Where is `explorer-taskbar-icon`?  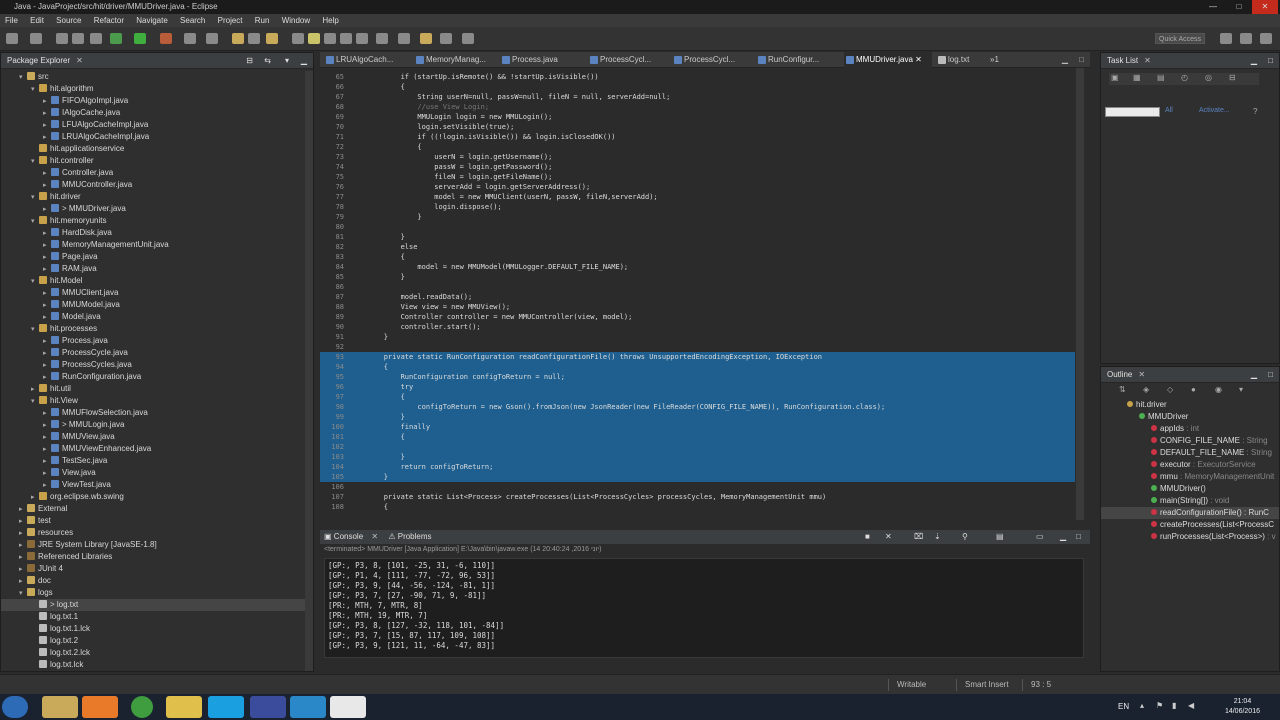
explorer-taskbar-icon is located at coordinates (60, 707).